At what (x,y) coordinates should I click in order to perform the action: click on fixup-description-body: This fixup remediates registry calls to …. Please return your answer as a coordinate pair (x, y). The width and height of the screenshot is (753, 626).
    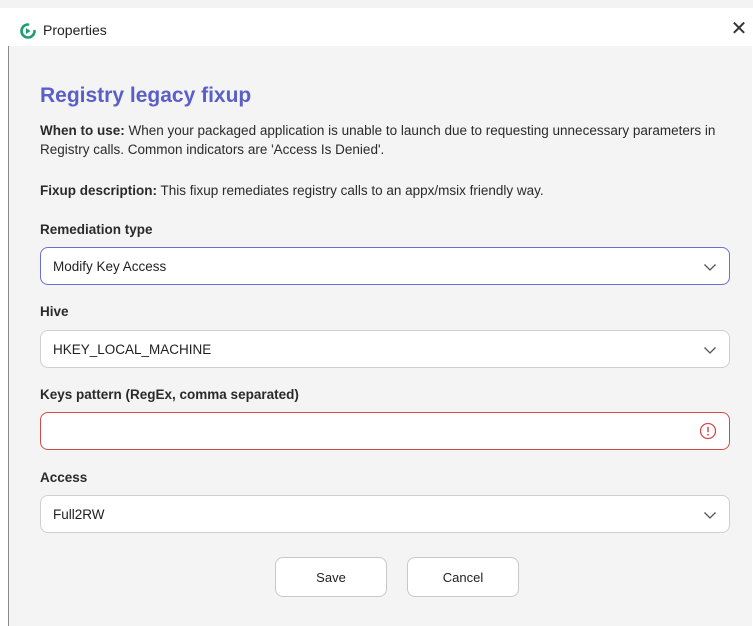
    Looking at the image, I should click on (350, 190).